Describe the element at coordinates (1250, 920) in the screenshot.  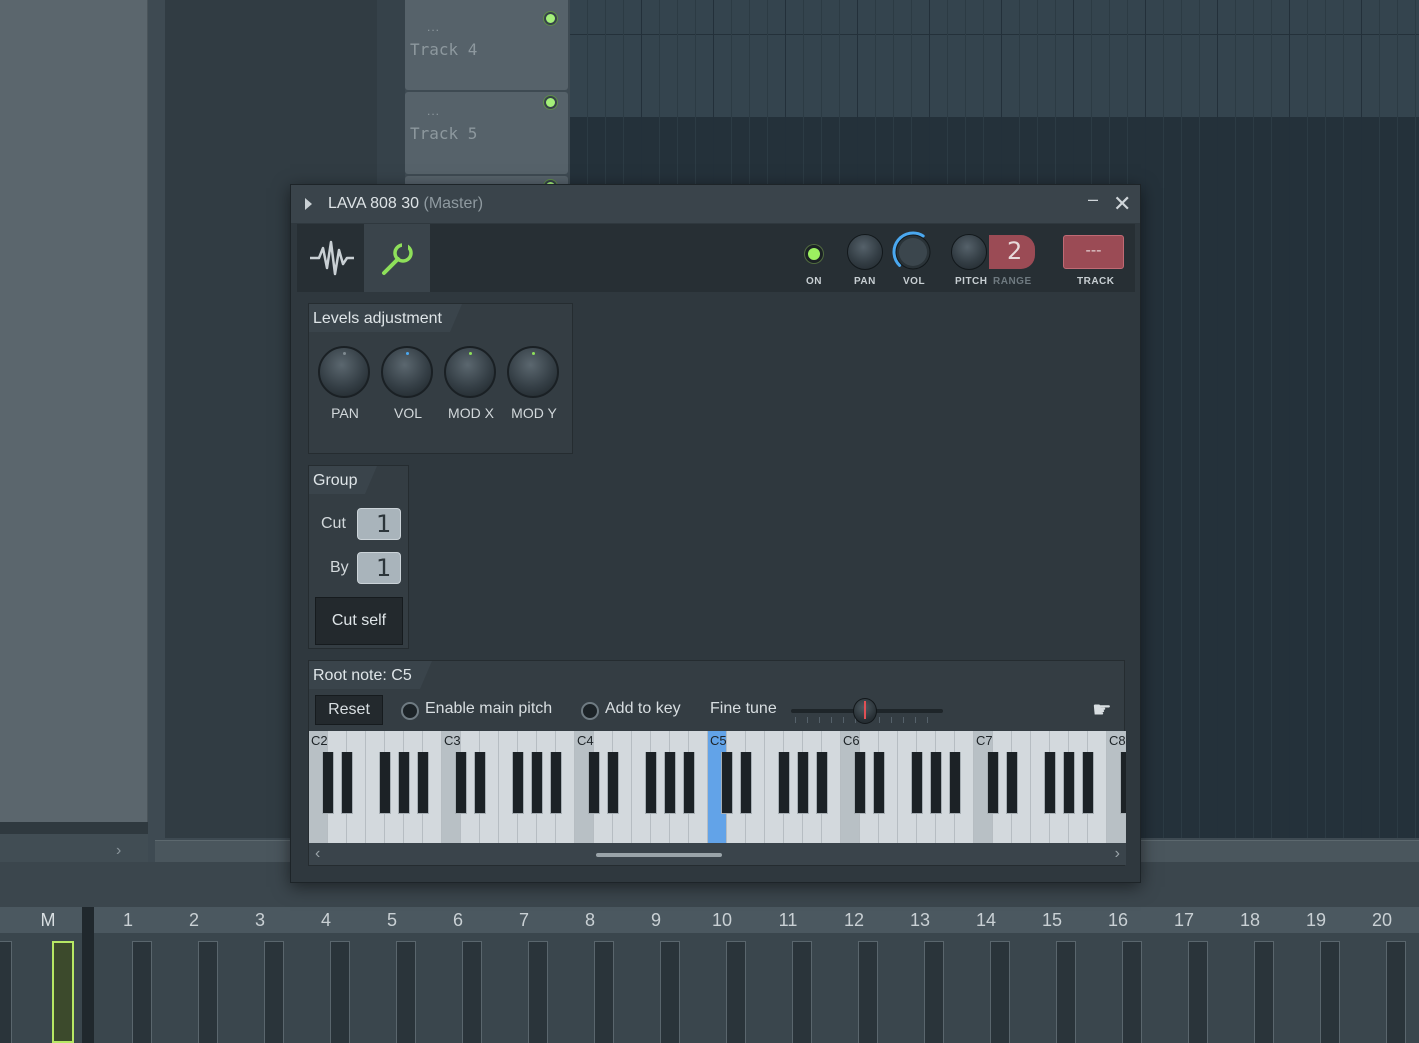
I see `mixer-channel-number: 18` at that location.